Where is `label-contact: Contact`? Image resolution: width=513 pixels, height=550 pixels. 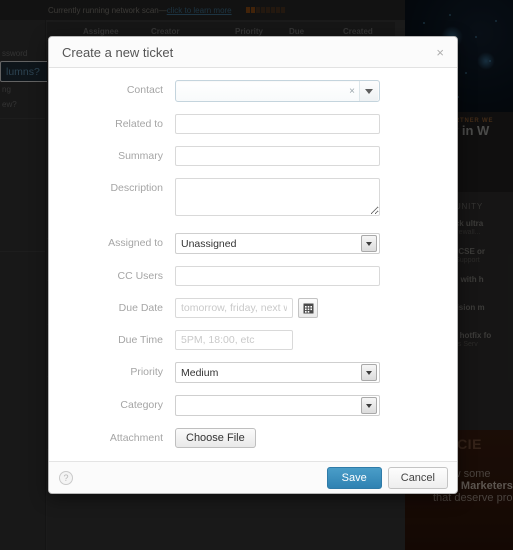 label-contact: Contact is located at coordinates (144, 90).